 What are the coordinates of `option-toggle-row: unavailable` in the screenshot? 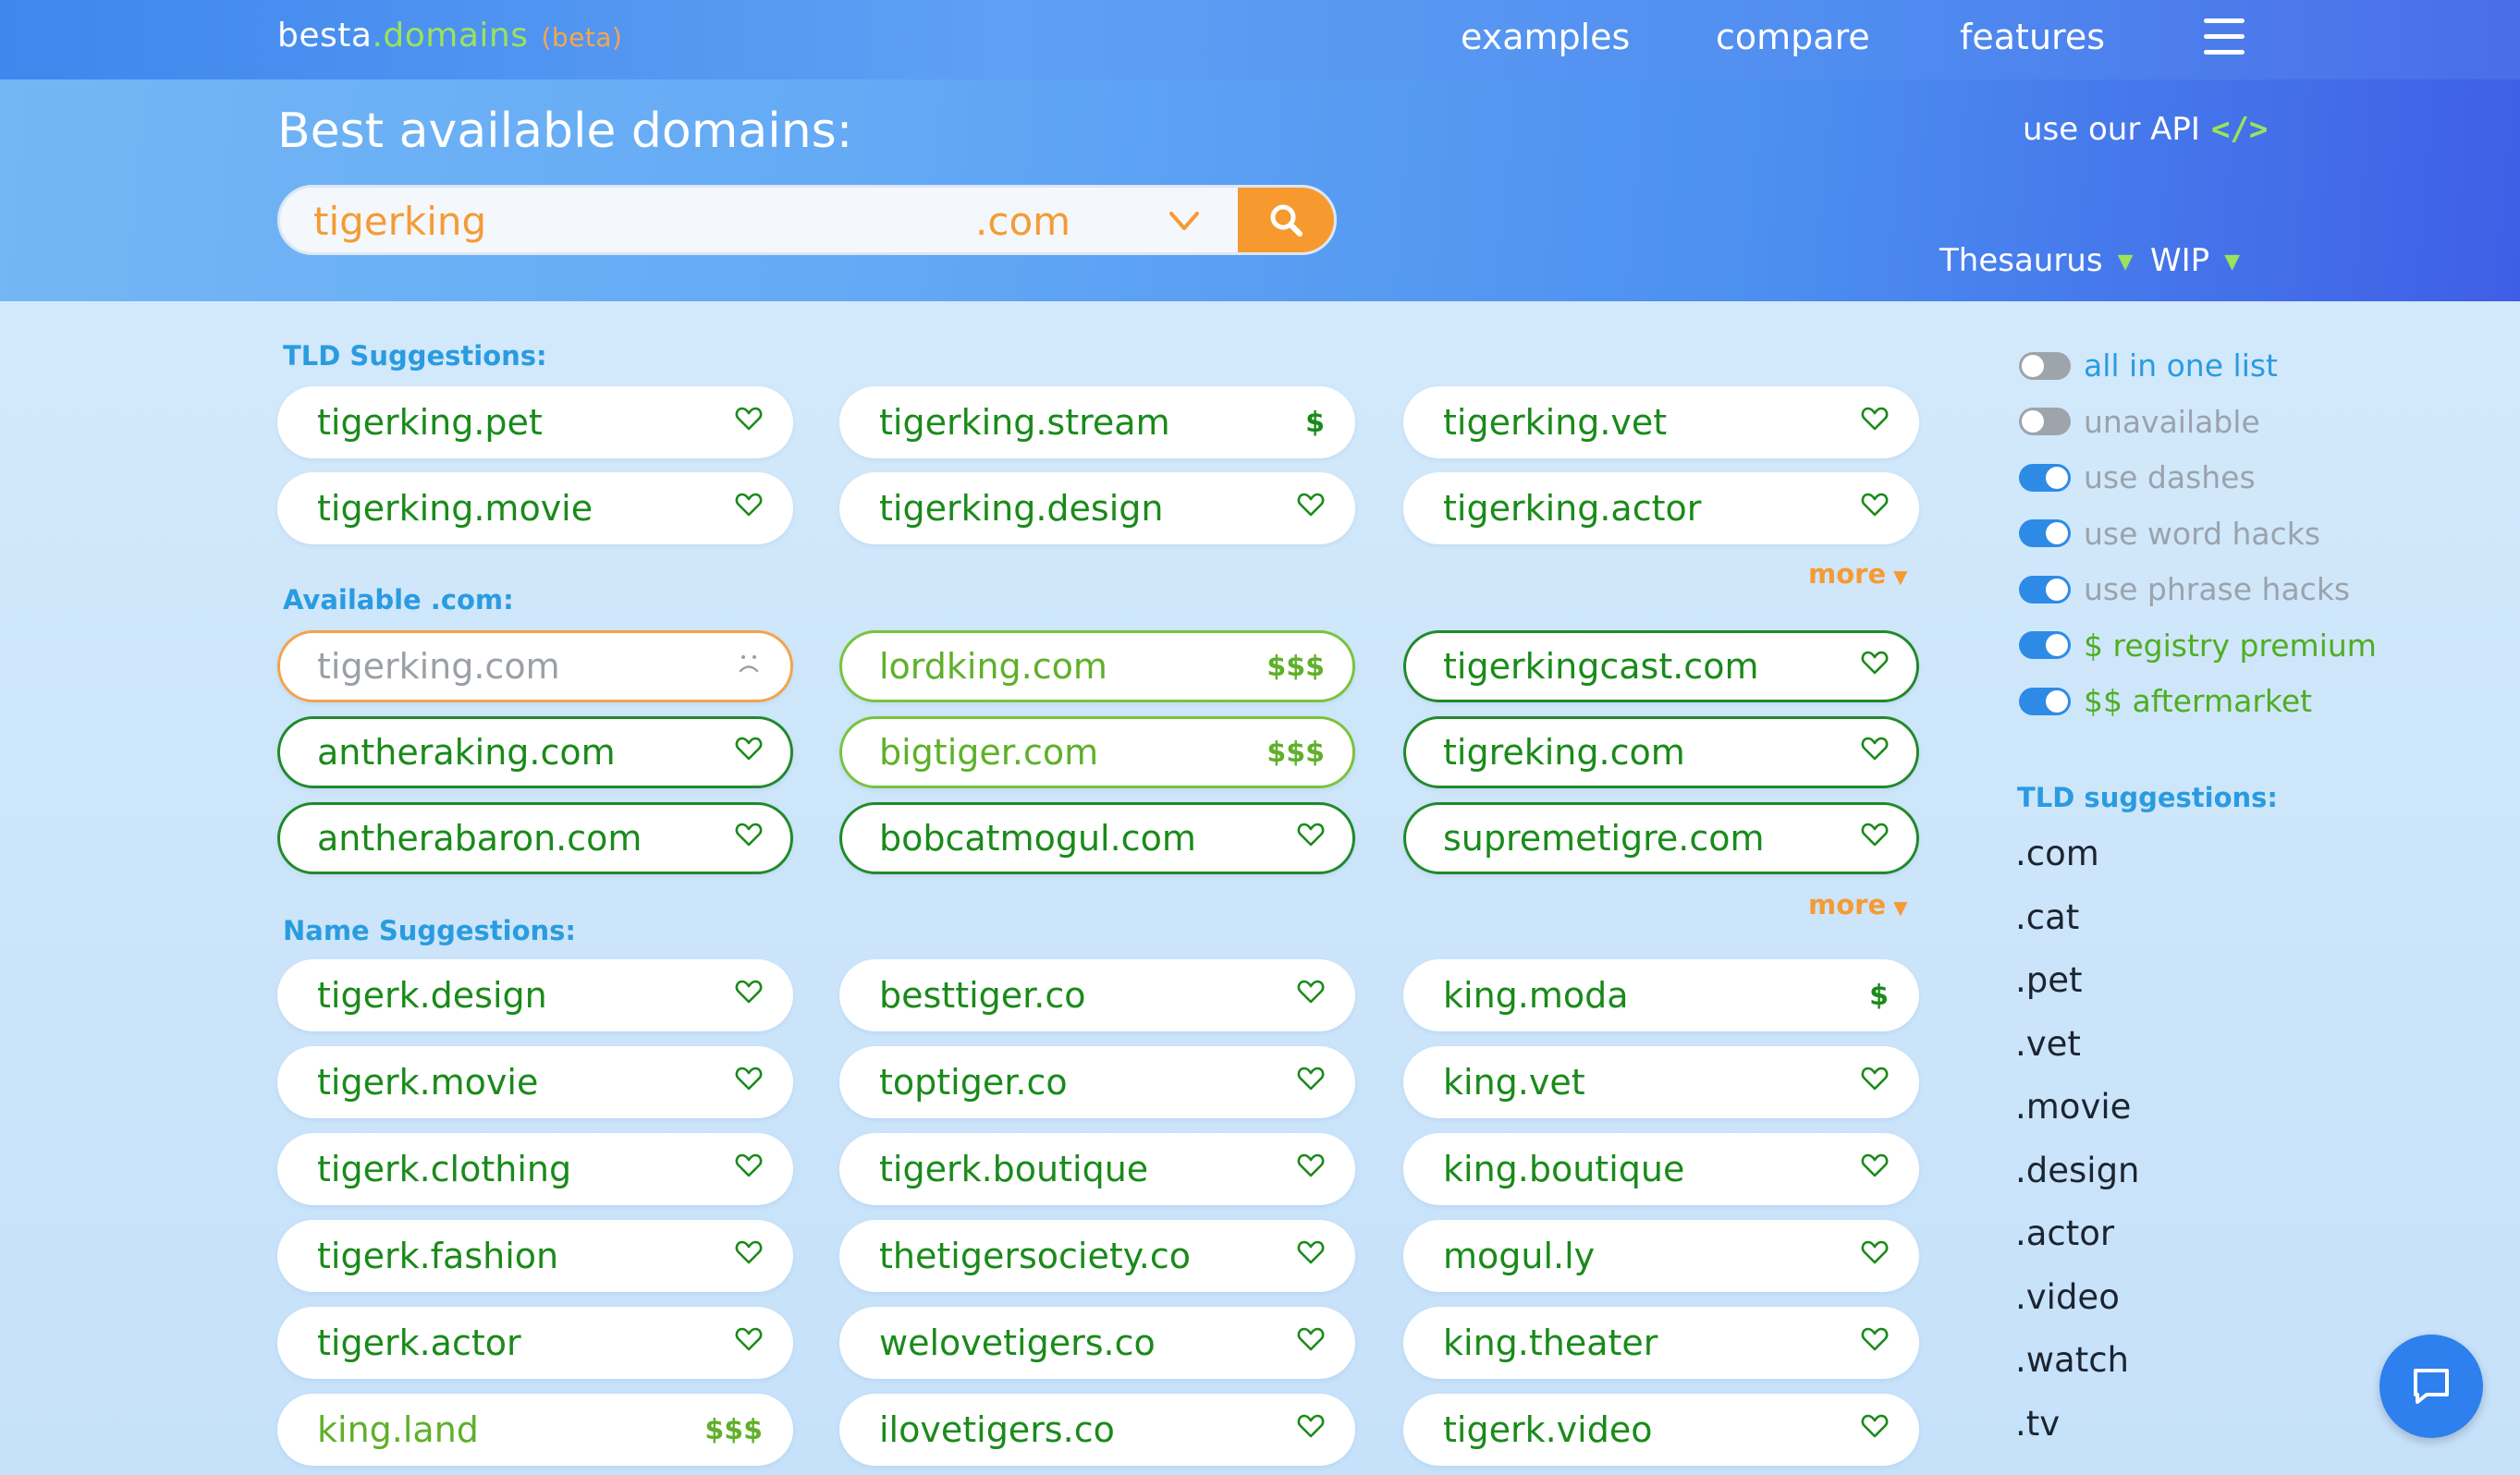 It's located at (2139, 422).